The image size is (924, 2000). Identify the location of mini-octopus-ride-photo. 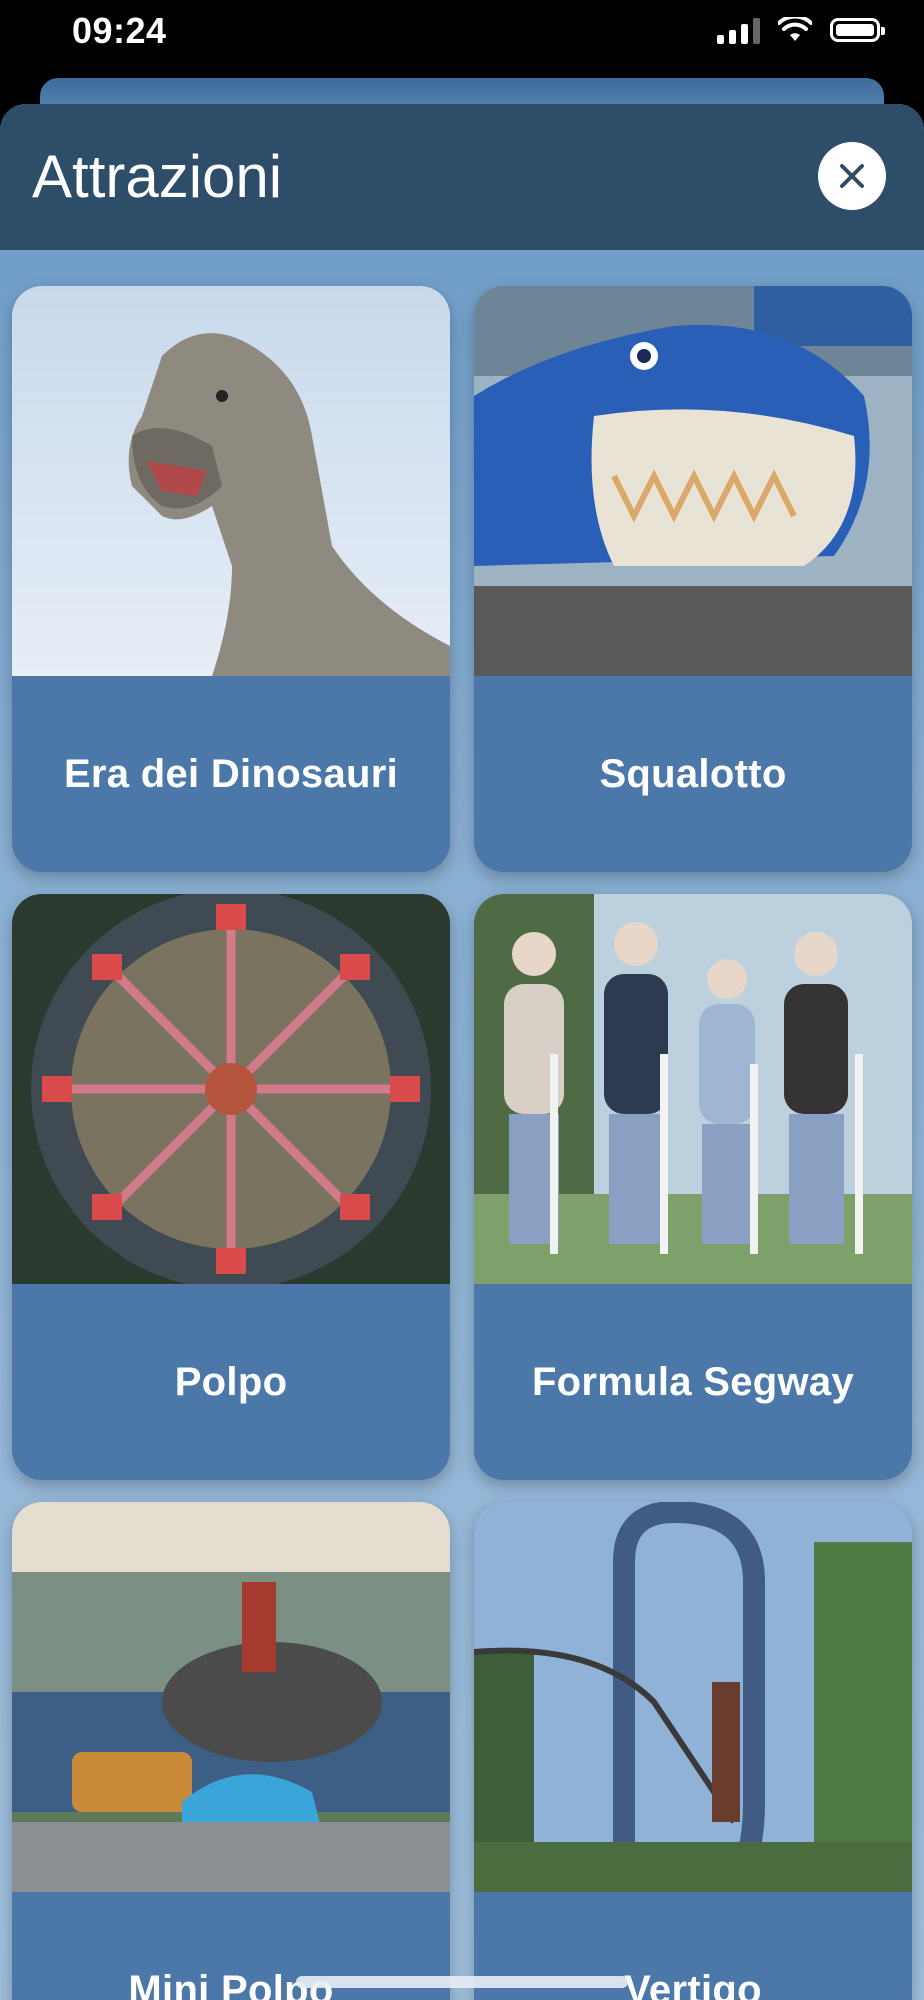
(231, 1697).